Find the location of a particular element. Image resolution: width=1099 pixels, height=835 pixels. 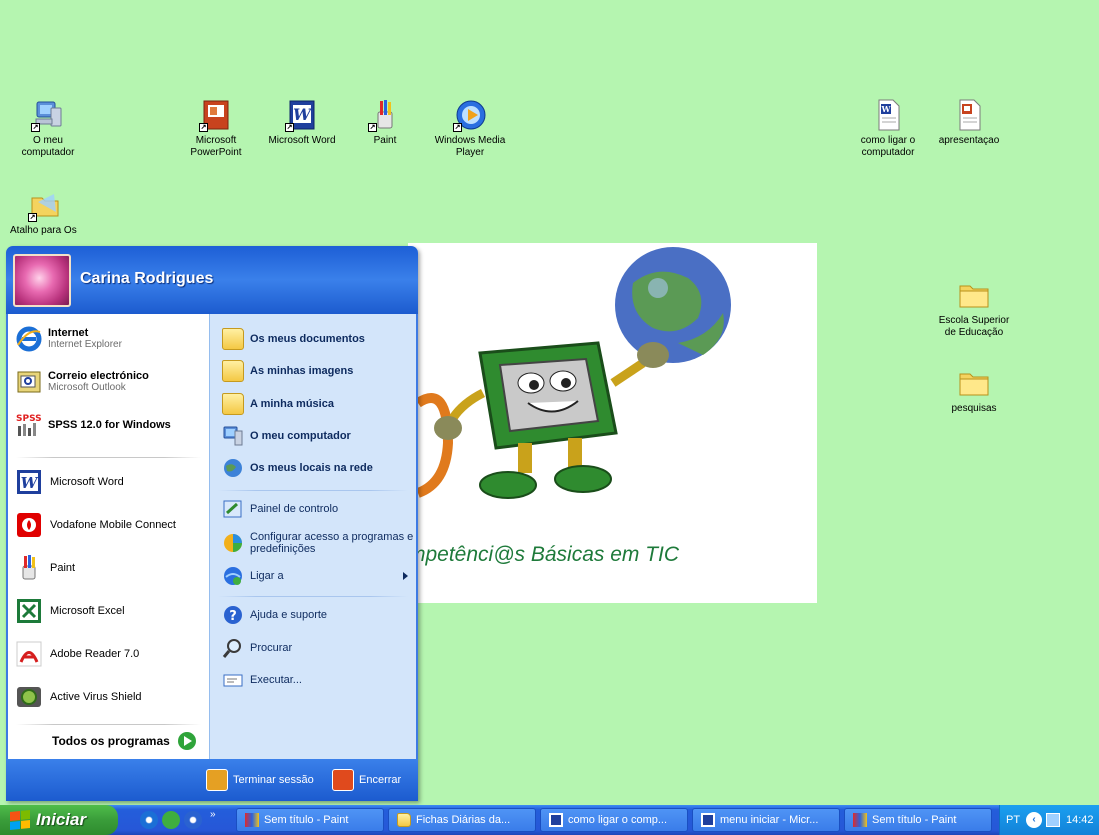

place-my-pictures: As minhas imagens is located at coordinates (287, 371).